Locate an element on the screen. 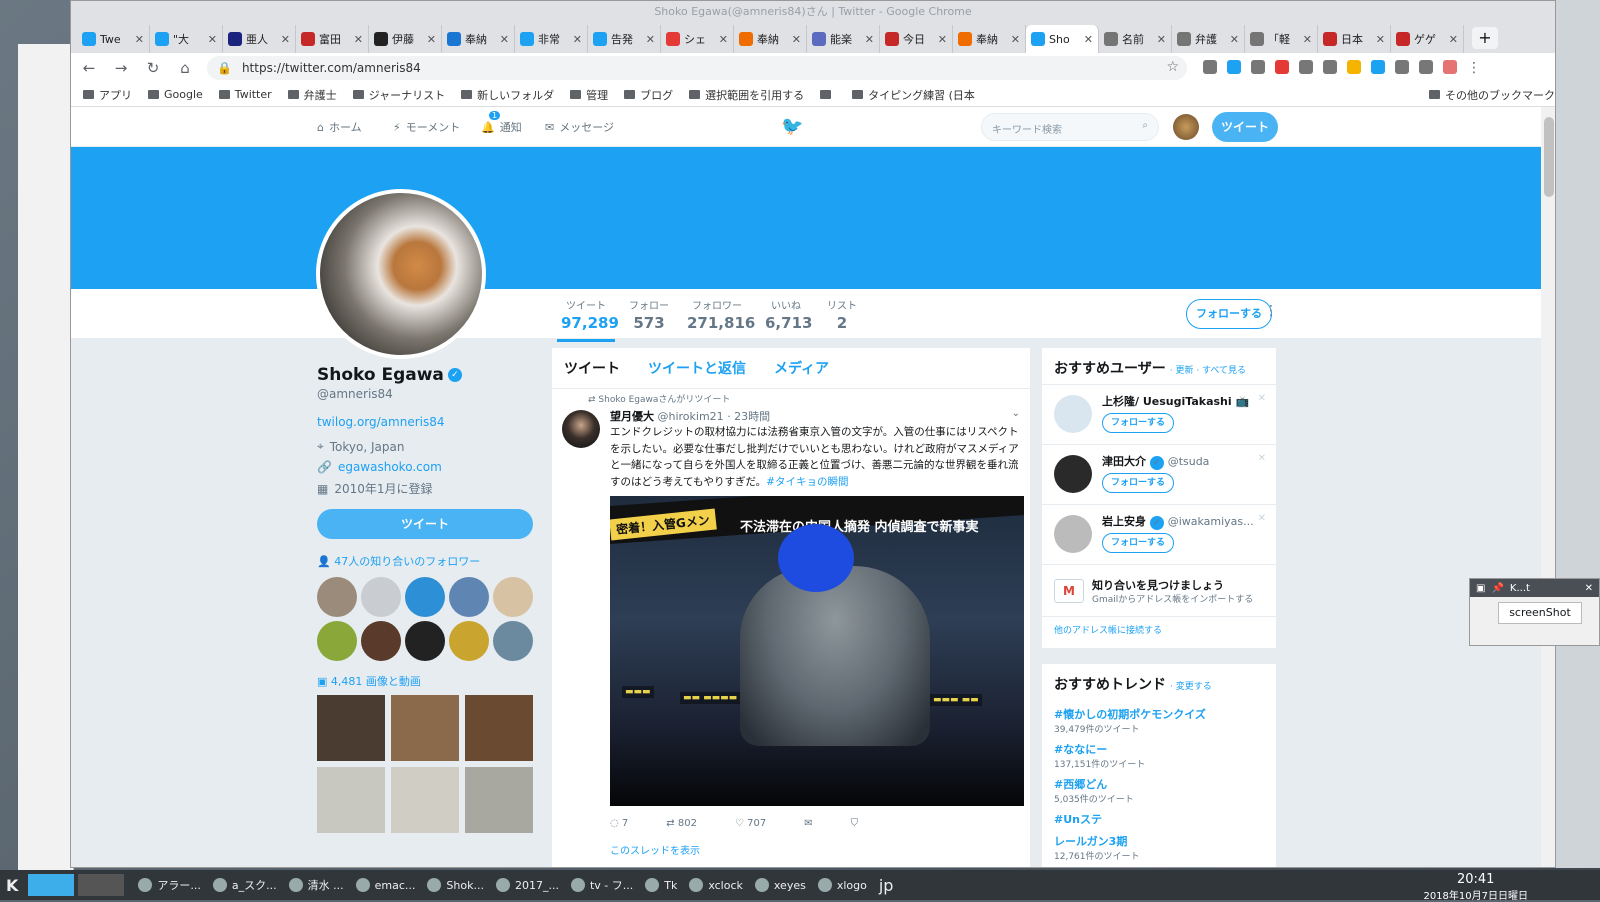 The width and height of the screenshot is (1600, 902). browser-tab: 富田 ✕ is located at coordinates (332, 39).